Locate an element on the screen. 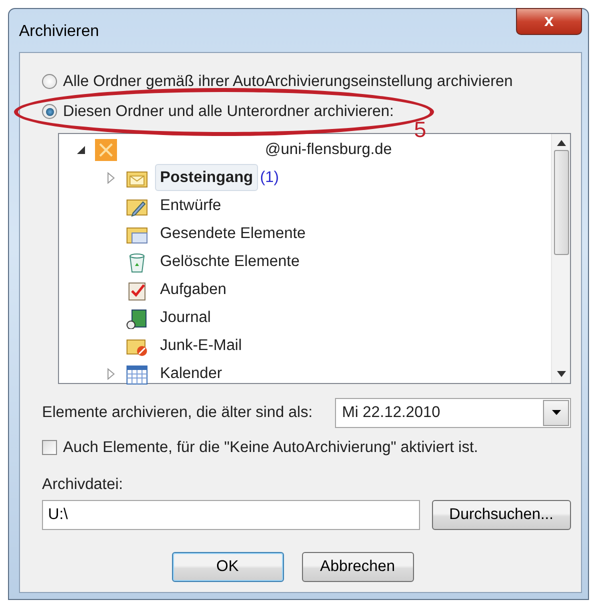 The height and width of the screenshot is (602, 593). account-label: @uni-flensburg.de is located at coordinates (328, 150).